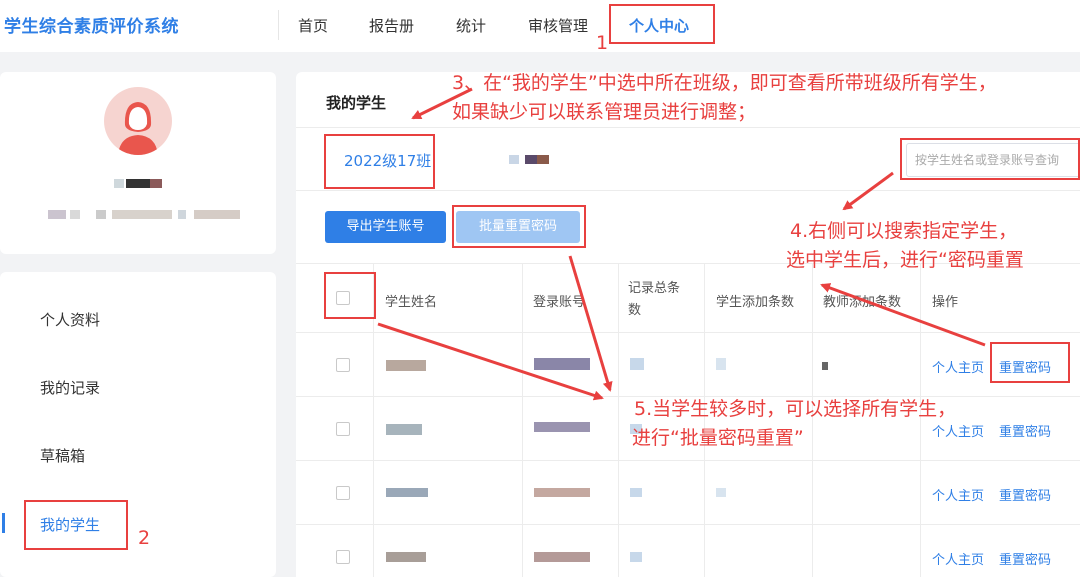  I want to click on arrow-step4-search, so click(868, 191).